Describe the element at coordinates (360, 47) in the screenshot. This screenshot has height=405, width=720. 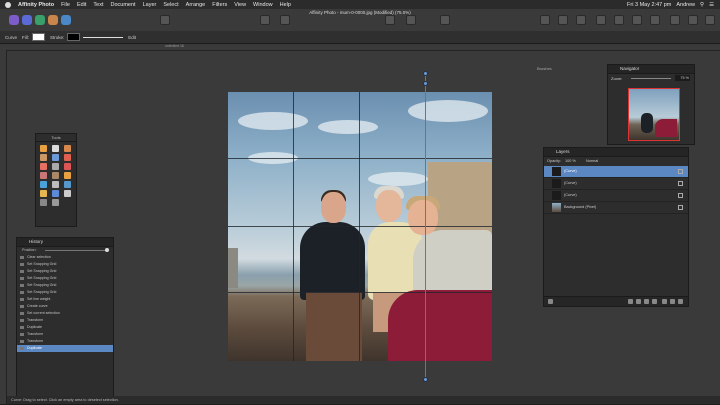
I see `ruler-top: unlimited 16` at that location.